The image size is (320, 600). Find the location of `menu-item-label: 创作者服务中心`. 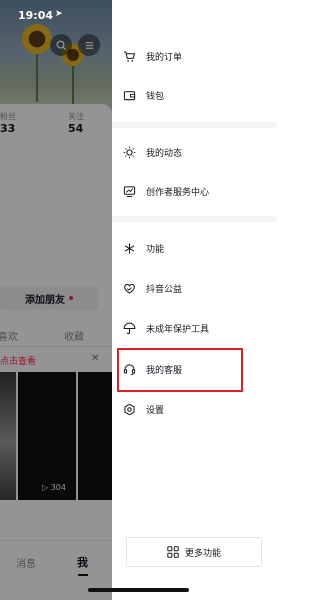

menu-item-label: 创作者服务中心 is located at coordinates (178, 192).